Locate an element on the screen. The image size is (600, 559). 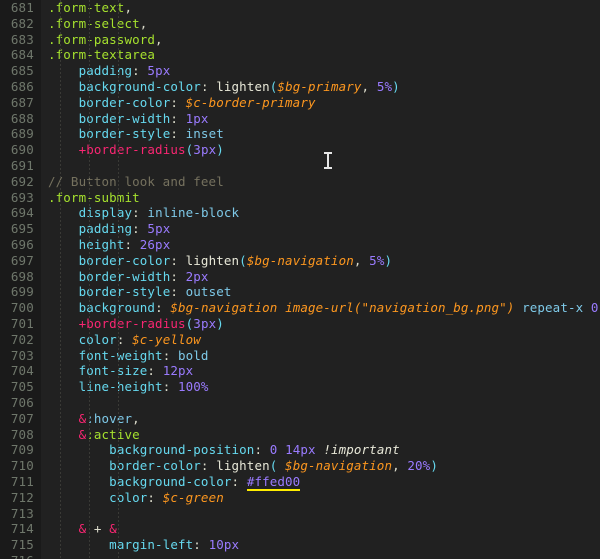
code-token: font-weight is located at coordinates (120, 355).